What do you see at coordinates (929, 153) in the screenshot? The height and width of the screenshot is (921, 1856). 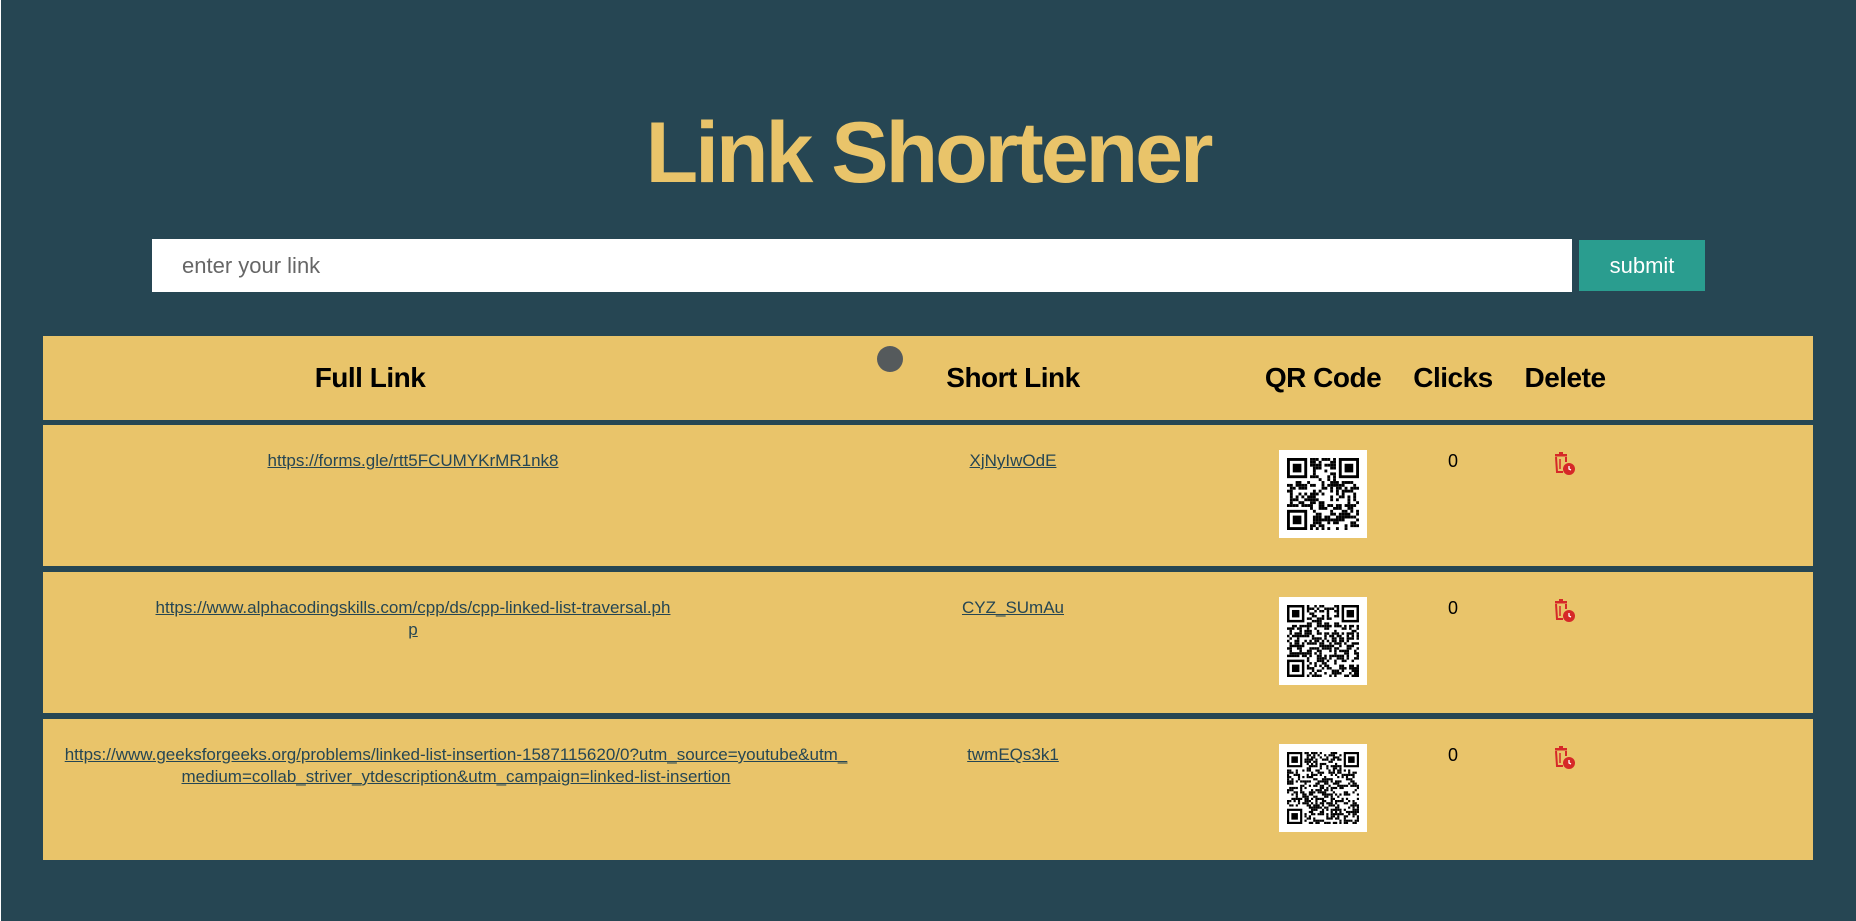 I see `page-title: Link Shortener` at bounding box center [929, 153].